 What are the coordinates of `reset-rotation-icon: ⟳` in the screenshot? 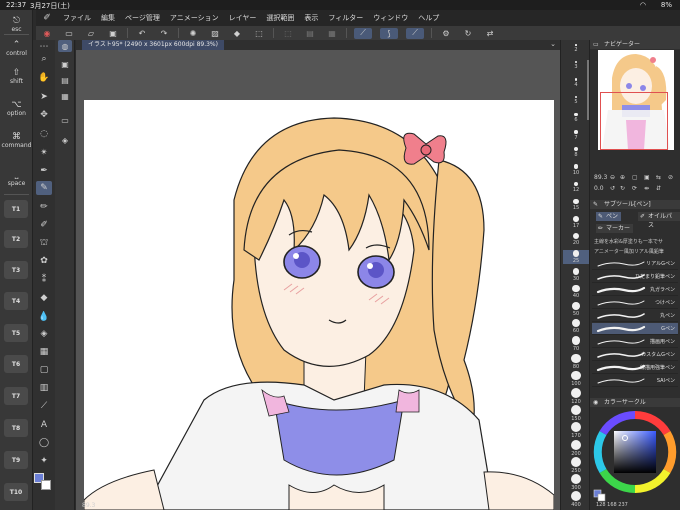 It's located at (634, 188).